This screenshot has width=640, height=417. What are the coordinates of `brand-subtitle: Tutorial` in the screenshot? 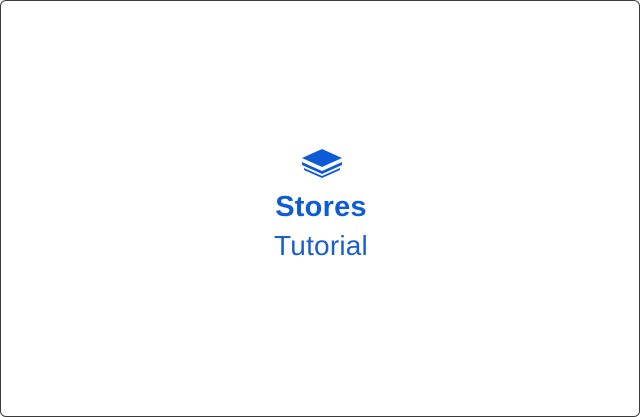 It's located at (321, 245).